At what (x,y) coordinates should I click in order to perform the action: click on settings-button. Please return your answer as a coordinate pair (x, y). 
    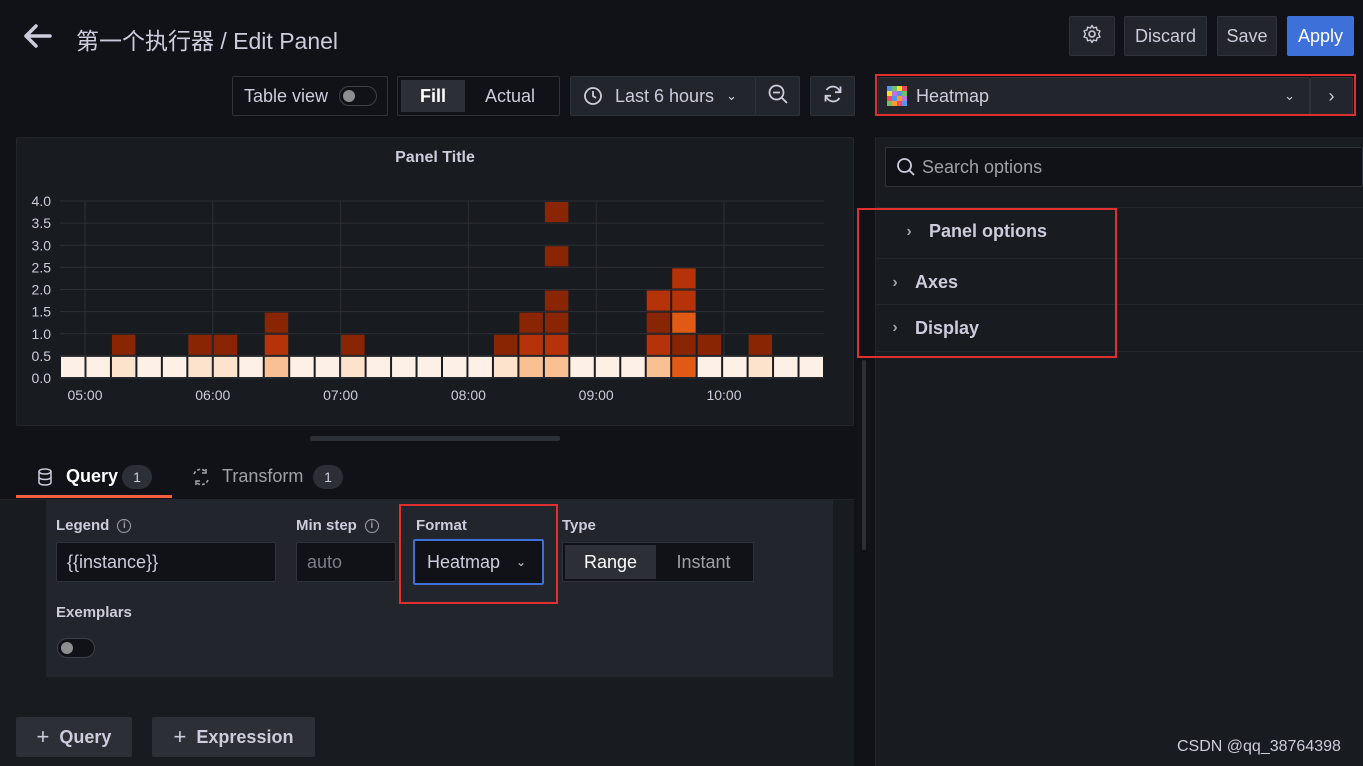
    Looking at the image, I should click on (1092, 36).